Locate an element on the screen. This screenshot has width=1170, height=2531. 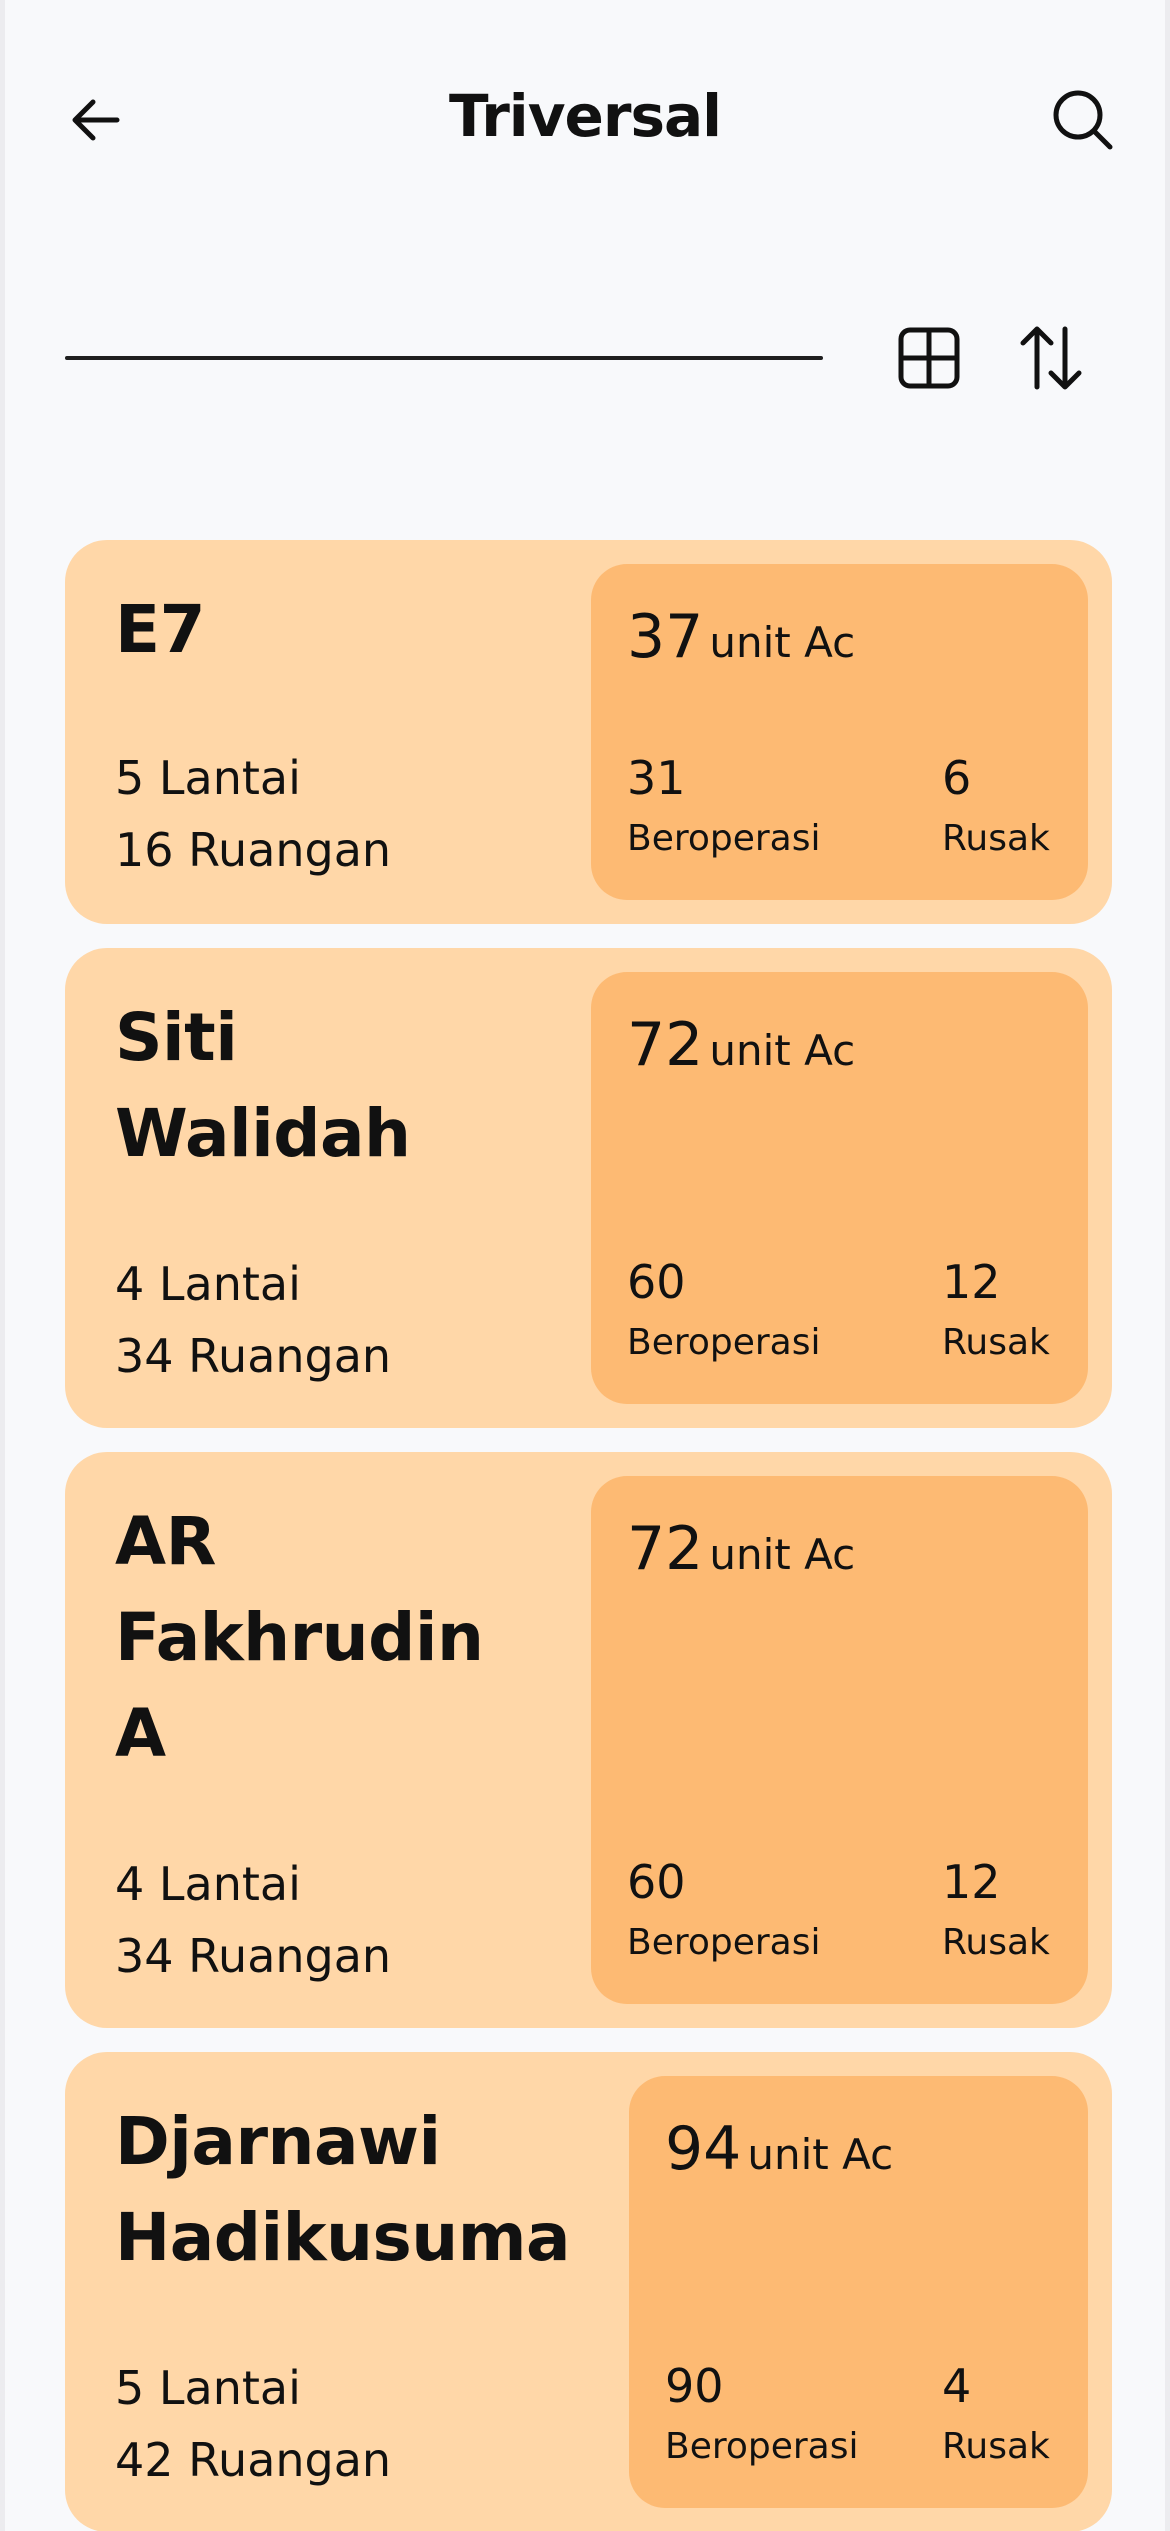
building-name: Siti Walidah is located at coordinates (263, 1085).